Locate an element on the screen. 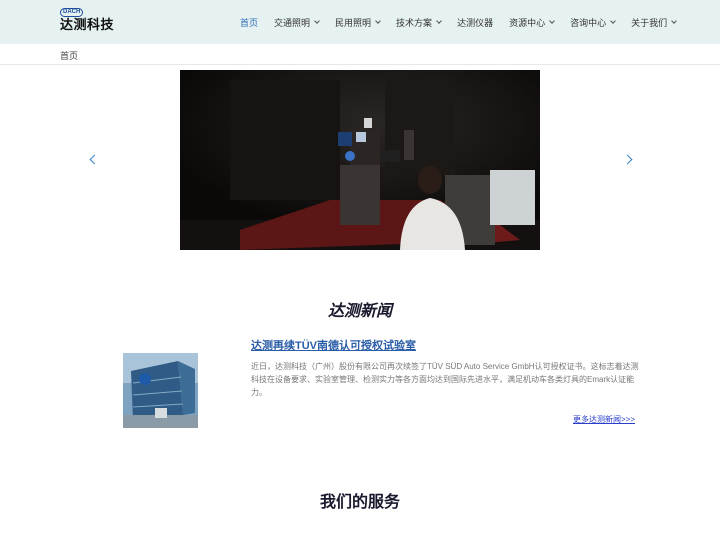 The height and width of the screenshot is (540, 720). news-section-title: 达测新闻 is located at coordinates (359, 311).